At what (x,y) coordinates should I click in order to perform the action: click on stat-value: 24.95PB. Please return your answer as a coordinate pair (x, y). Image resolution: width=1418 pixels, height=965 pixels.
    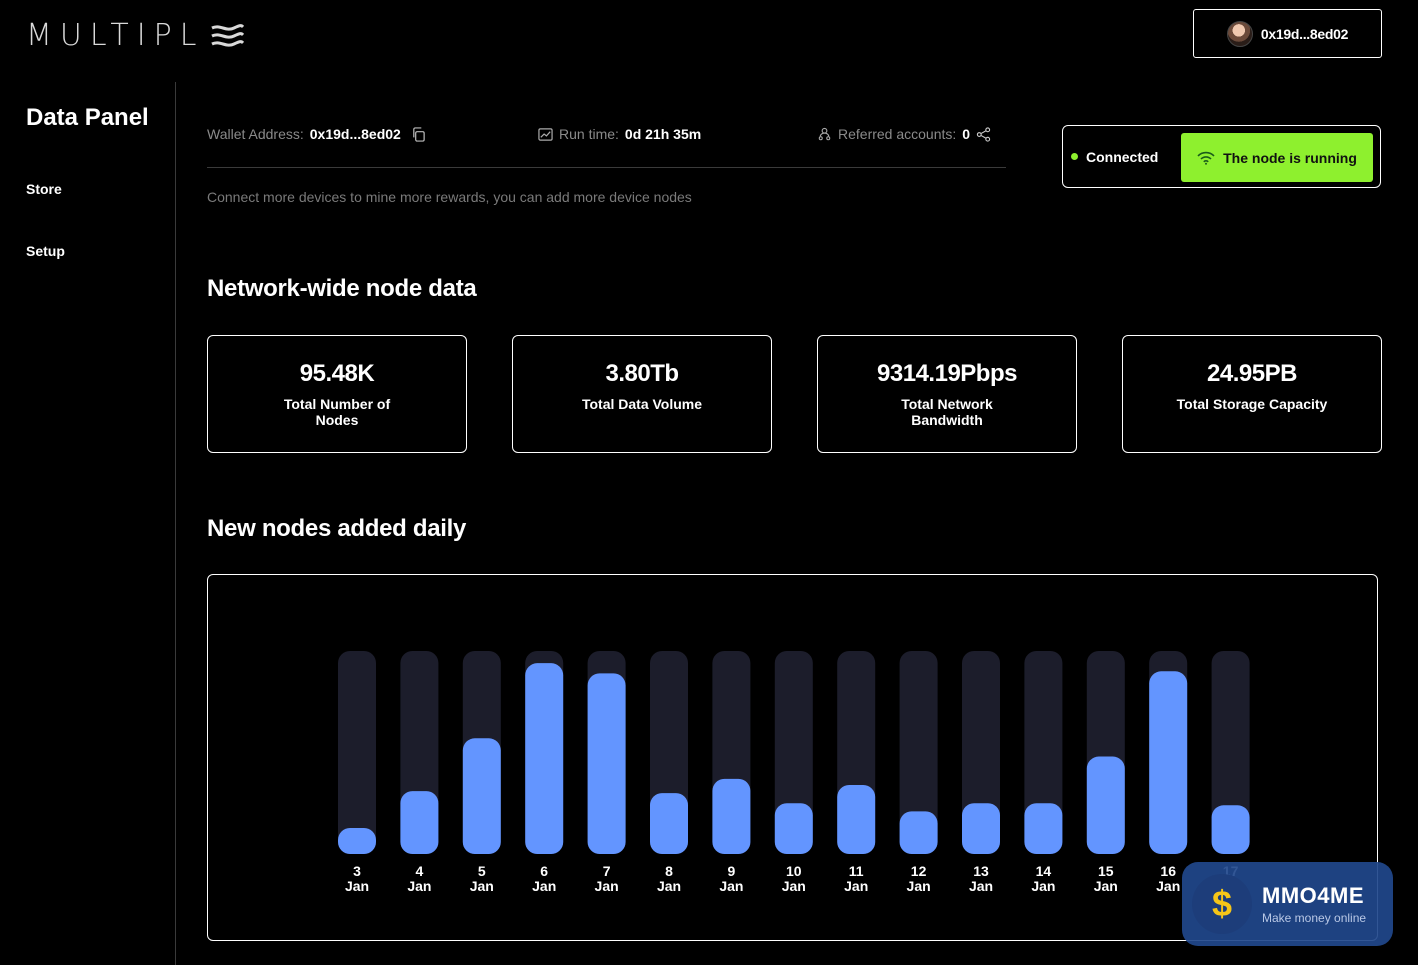
    Looking at the image, I should click on (1252, 373).